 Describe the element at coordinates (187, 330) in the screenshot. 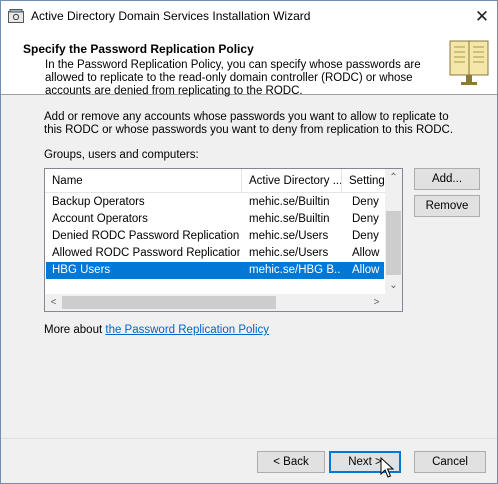

I see `password-policy-link: the Password Replication Policy` at that location.